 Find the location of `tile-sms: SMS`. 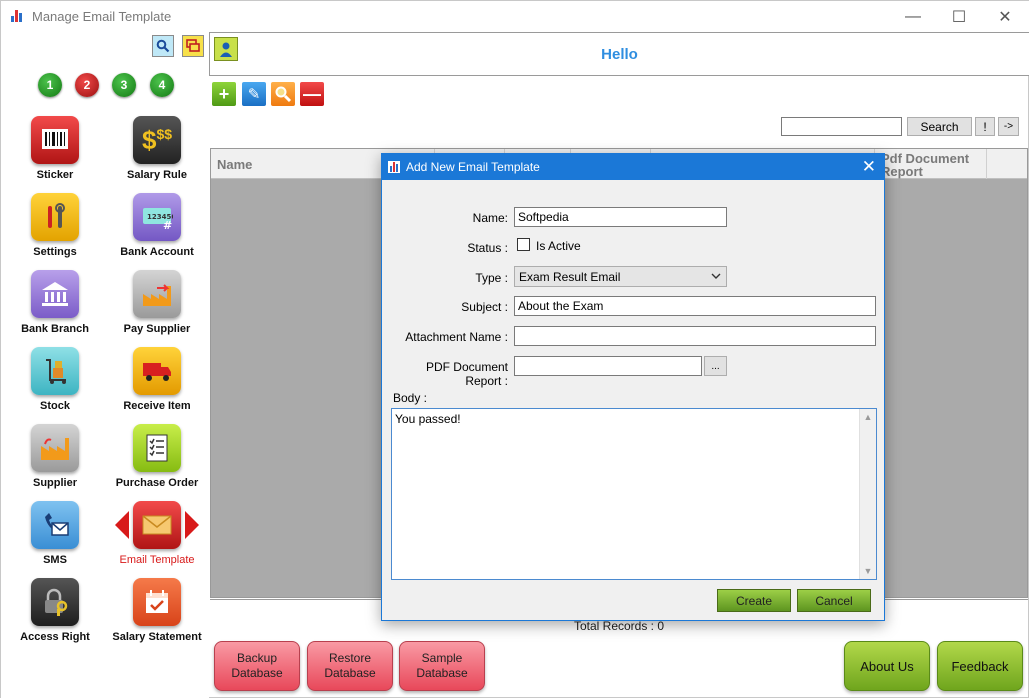

tile-sms: SMS is located at coordinates (55, 539).